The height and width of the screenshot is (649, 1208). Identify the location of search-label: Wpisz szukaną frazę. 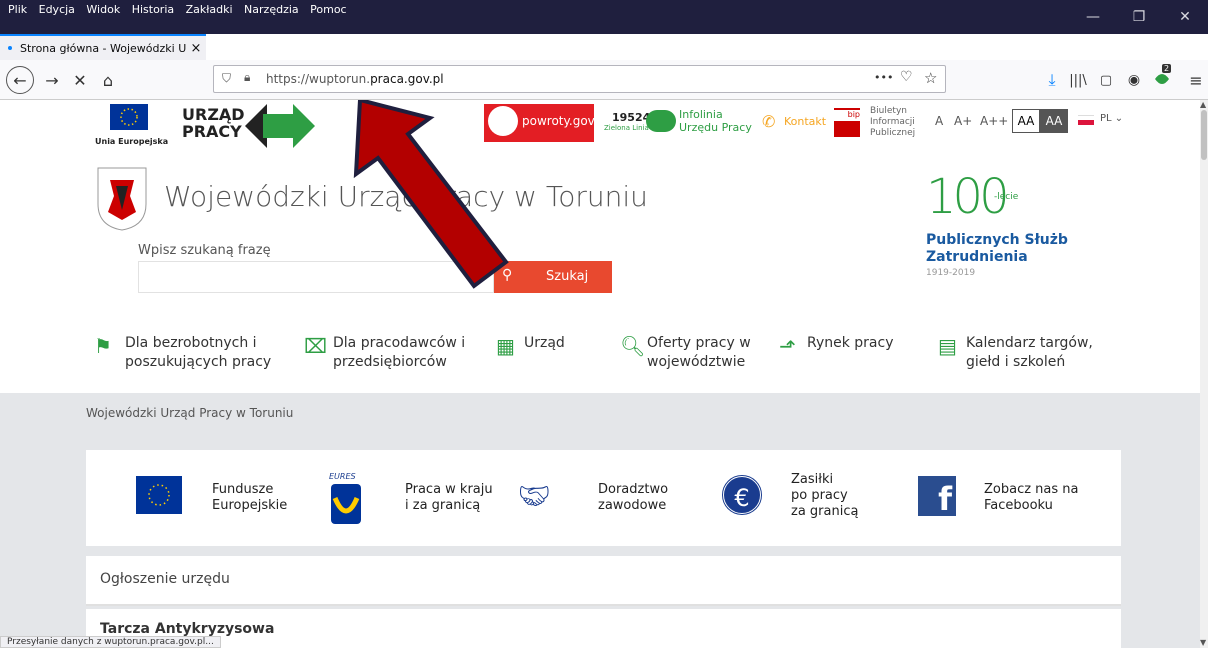
(204, 250).